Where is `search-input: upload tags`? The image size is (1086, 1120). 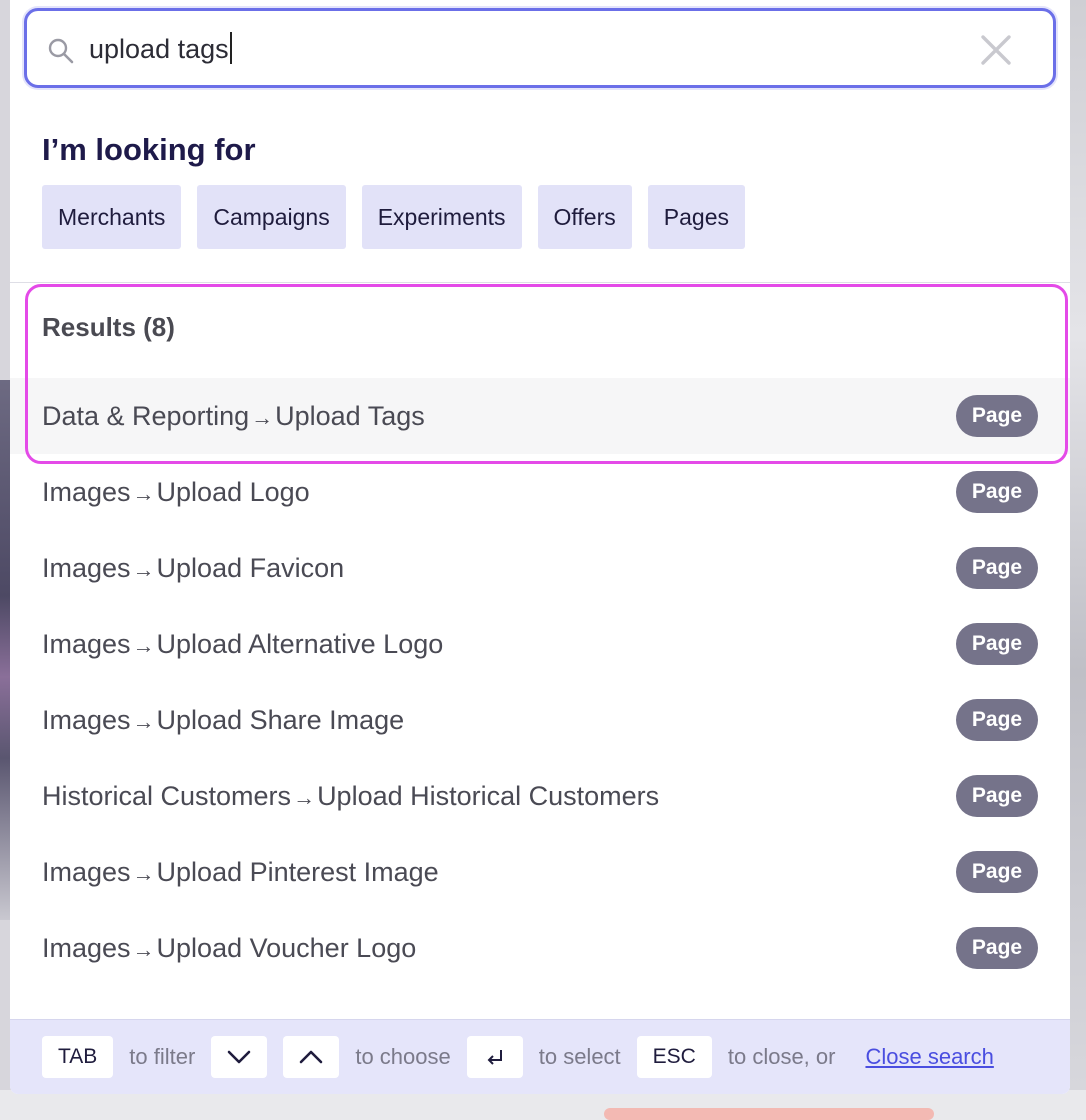
search-input: upload tags is located at coordinates (160, 49).